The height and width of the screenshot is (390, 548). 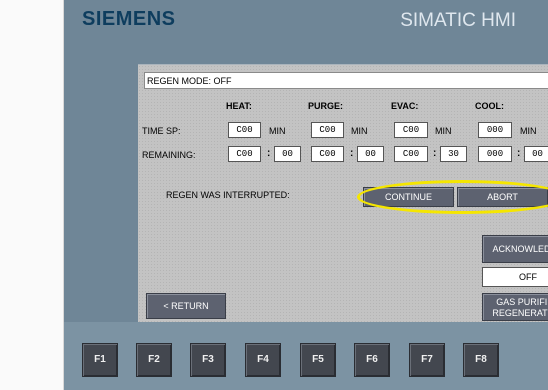 What do you see at coordinates (452, 197) in the screenshot?
I see `highlight-ellipse` at bounding box center [452, 197].